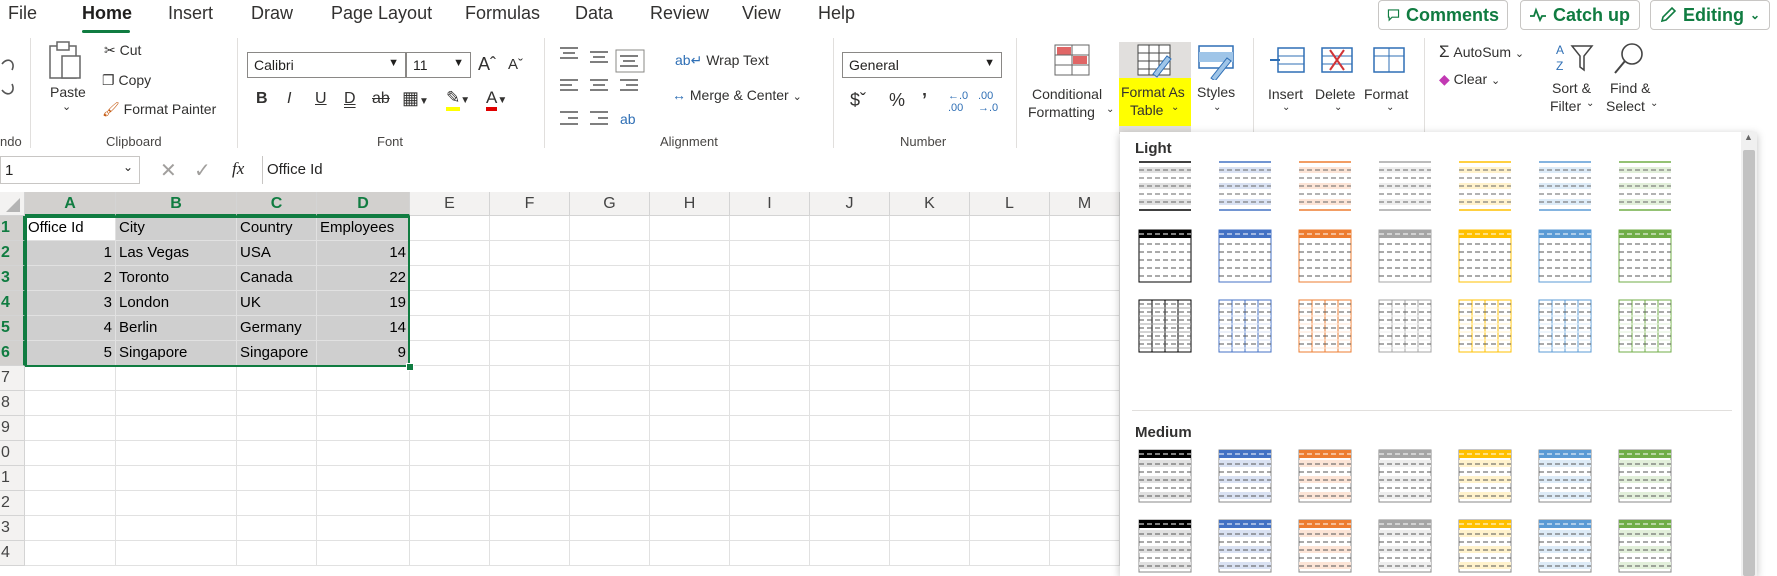 The width and height of the screenshot is (1777, 576). What do you see at coordinates (610, 204) in the screenshot?
I see `column-header: G` at bounding box center [610, 204].